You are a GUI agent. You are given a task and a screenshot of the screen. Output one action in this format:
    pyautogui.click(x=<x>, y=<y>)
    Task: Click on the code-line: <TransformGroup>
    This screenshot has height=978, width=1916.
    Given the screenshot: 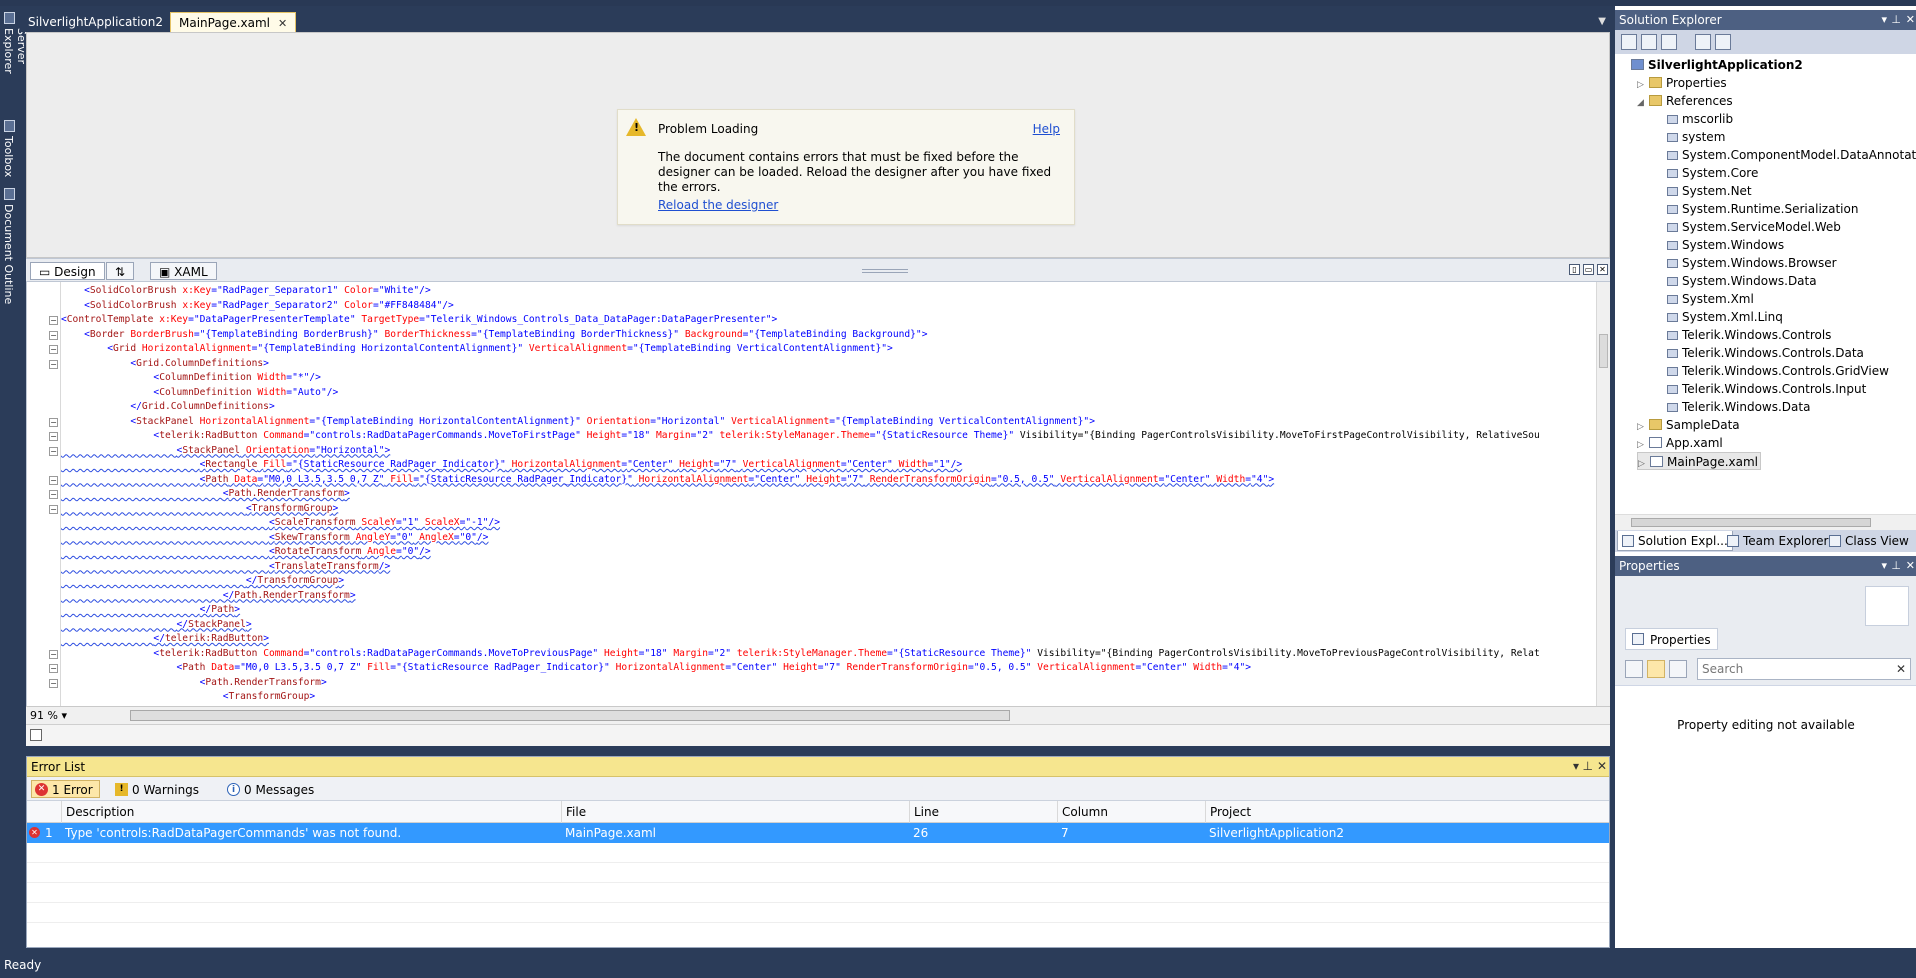 What is the action you would take?
    pyautogui.click(x=199, y=509)
    